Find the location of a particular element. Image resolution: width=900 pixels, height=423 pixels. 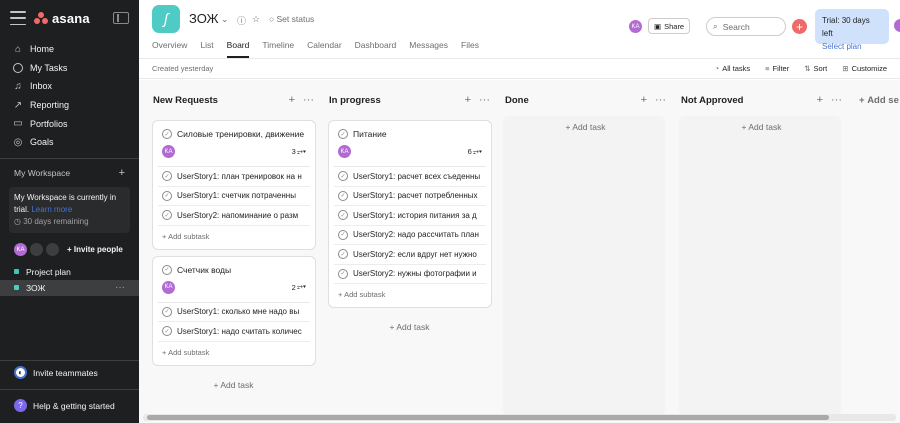

tab-calendar: Calendar is located at coordinates (324, 49).